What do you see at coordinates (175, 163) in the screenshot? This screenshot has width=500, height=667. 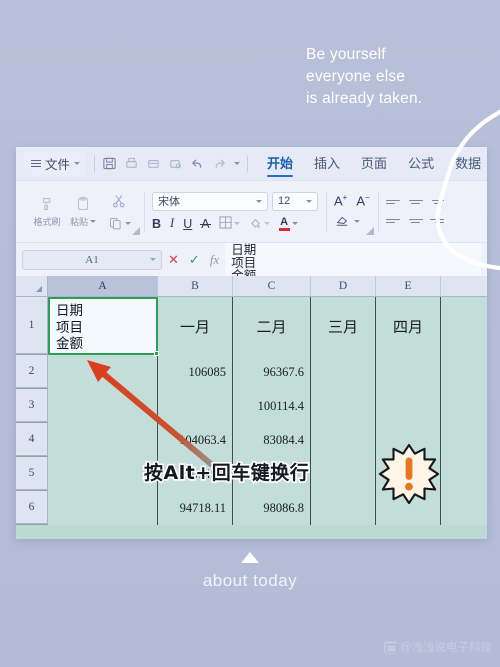 I see `print-area-icon` at bounding box center [175, 163].